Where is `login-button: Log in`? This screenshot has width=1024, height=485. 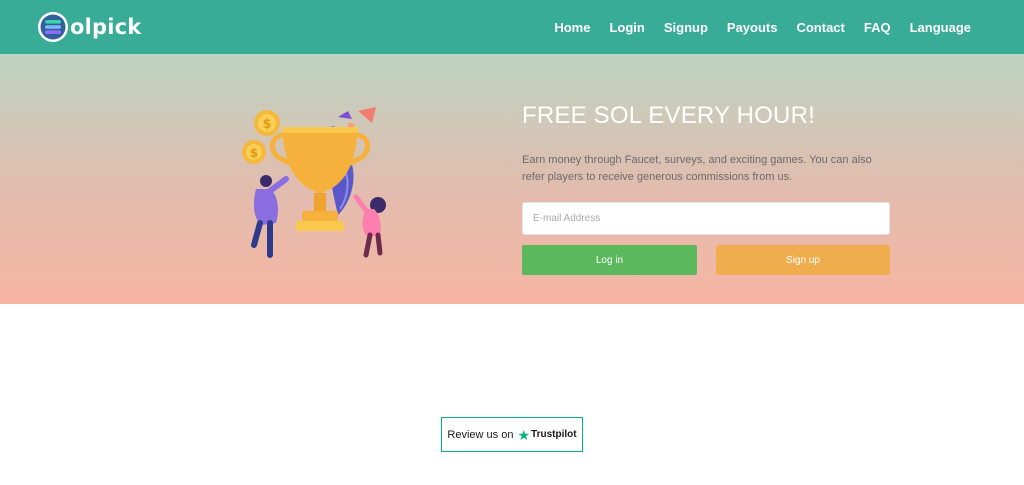
login-button: Log in is located at coordinates (609, 260).